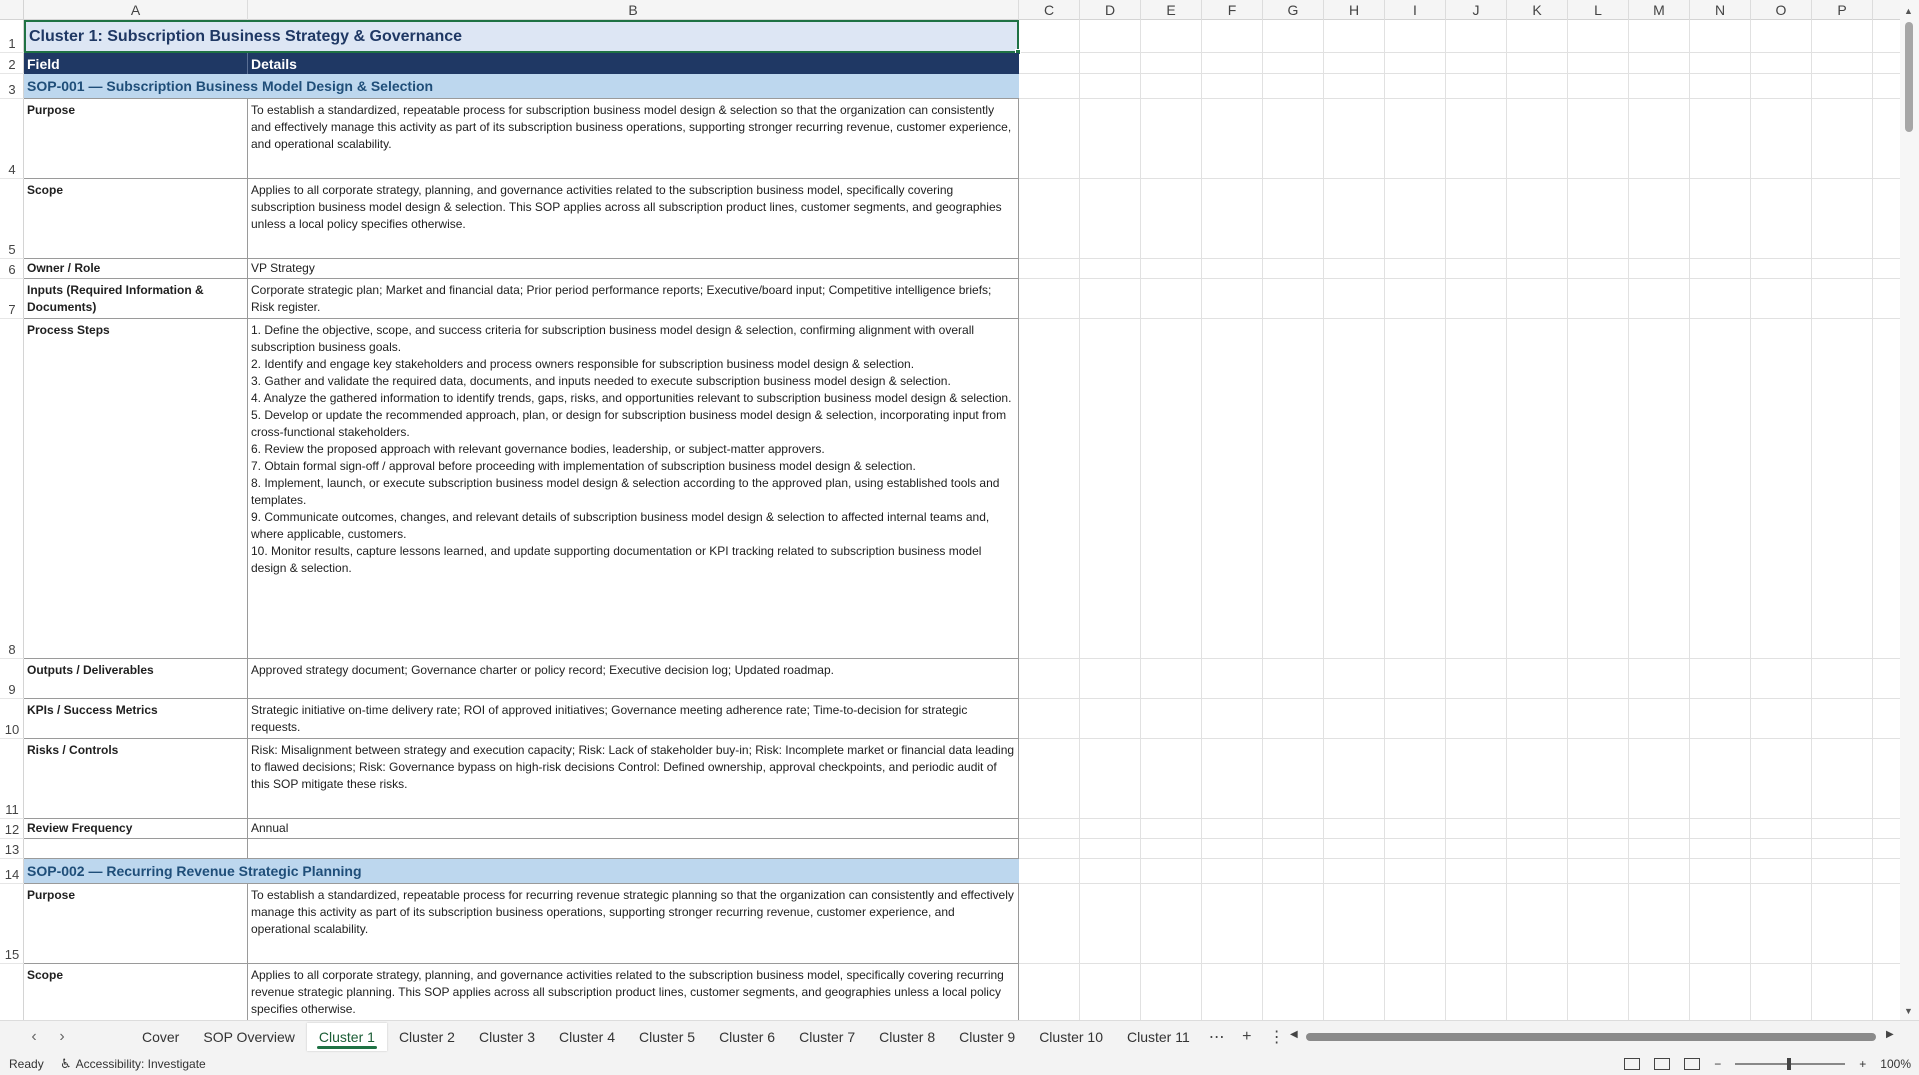 Image resolution: width=1919 pixels, height=1075 pixels. What do you see at coordinates (633, 63) in the screenshot?
I see `header-details-cell: Details` at bounding box center [633, 63].